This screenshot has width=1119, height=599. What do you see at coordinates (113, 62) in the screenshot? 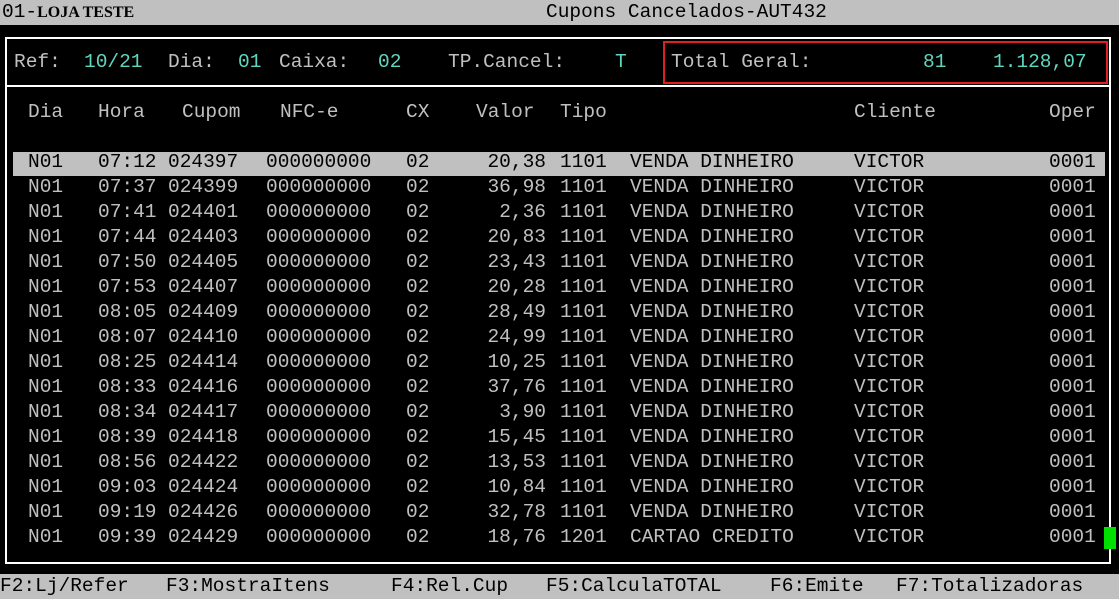
I see `ref-value: 10/21` at bounding box center [113, 62].